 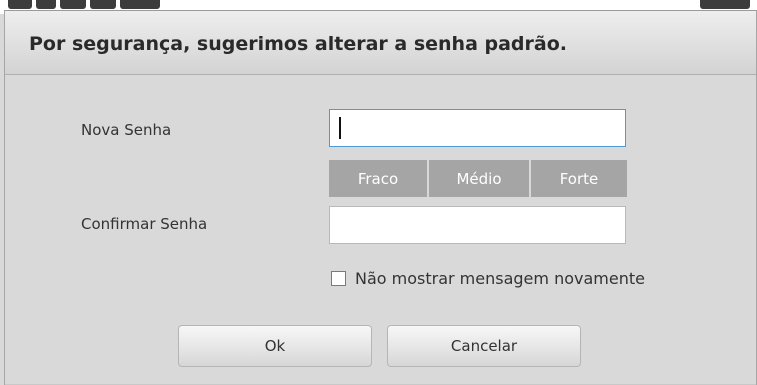 What do you see at coordinates (126, 130) in the screenshot?
I see `new-password-label: Nova Senha` at bounding box center [126, 130].